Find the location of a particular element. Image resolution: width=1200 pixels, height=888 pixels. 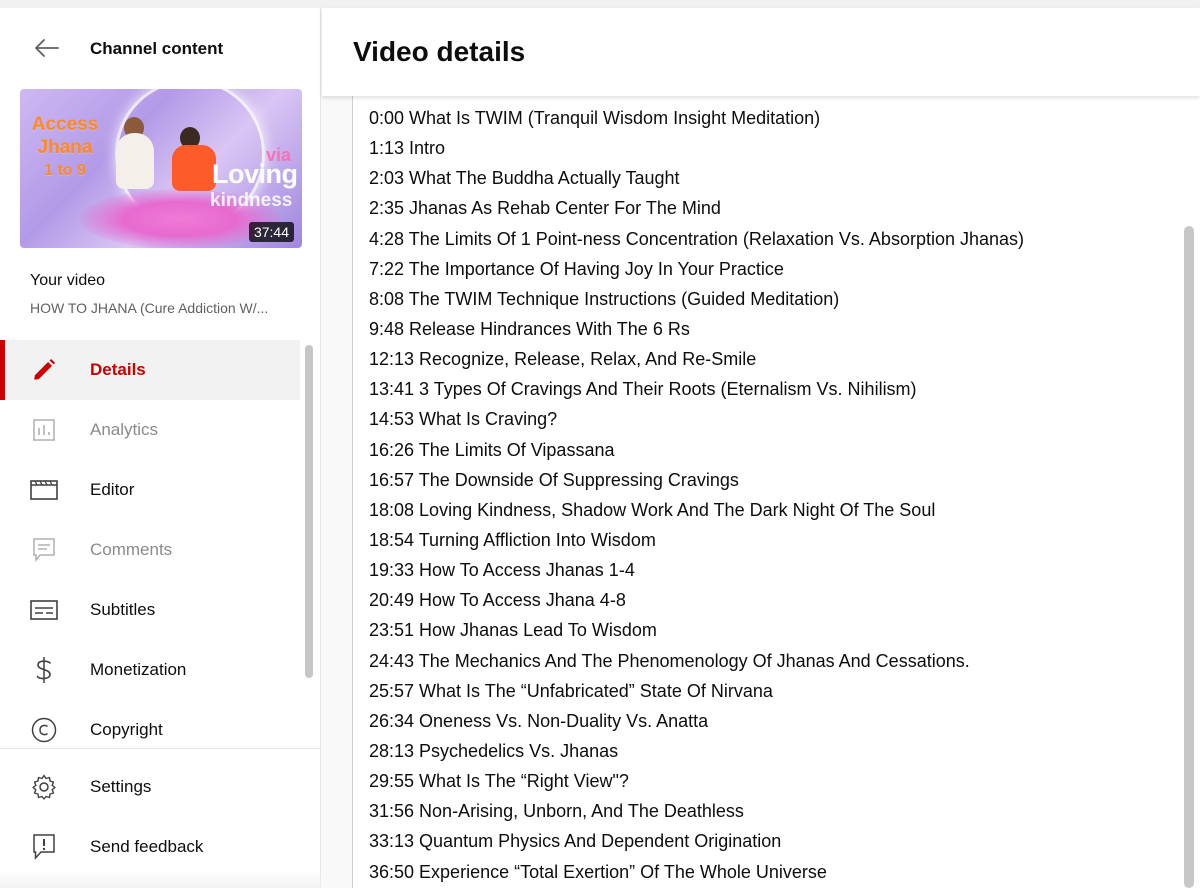

copyright-icon is located at coordinates (44, 730).